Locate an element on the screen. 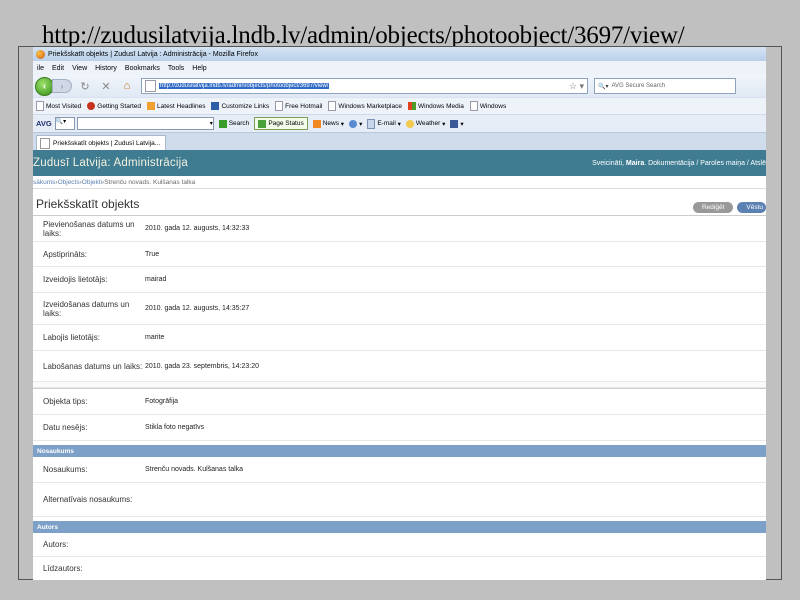  forward-button: › is located at coordinates (62, 86).